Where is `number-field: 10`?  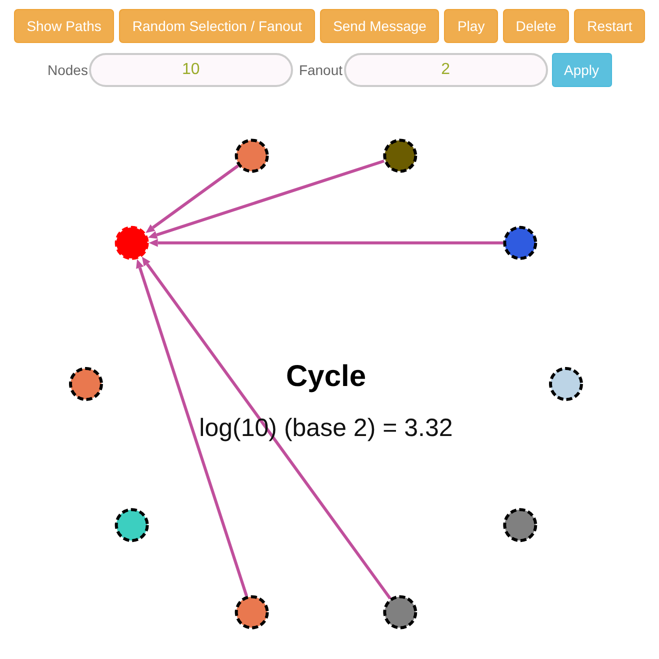
number-field: 10 is located at coordinates (190, 70).